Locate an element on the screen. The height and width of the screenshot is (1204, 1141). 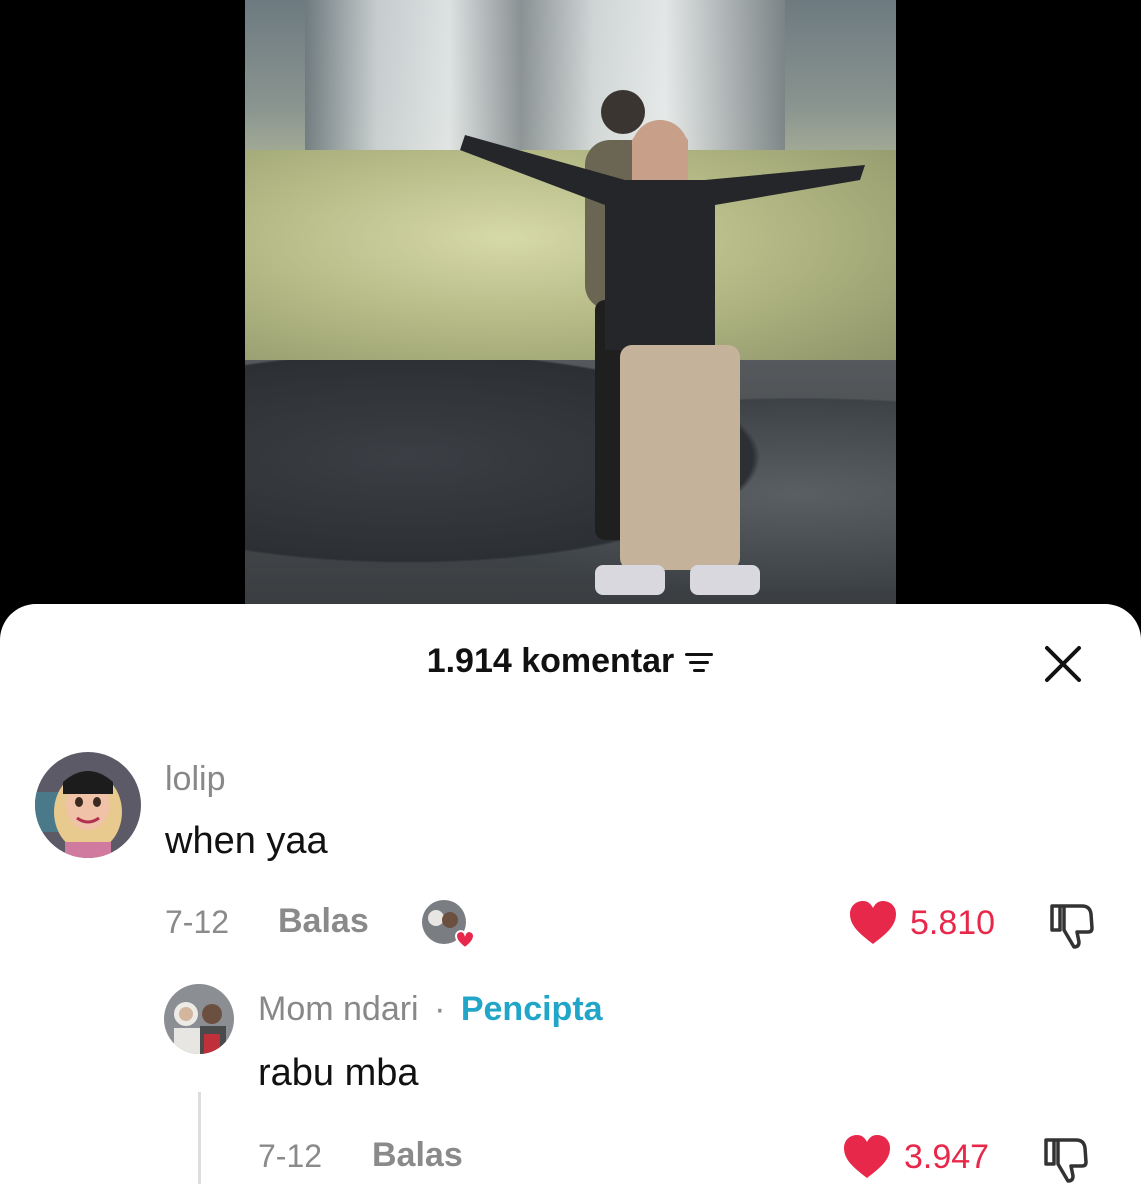
close-icon is located at coordinates (1063, 664).